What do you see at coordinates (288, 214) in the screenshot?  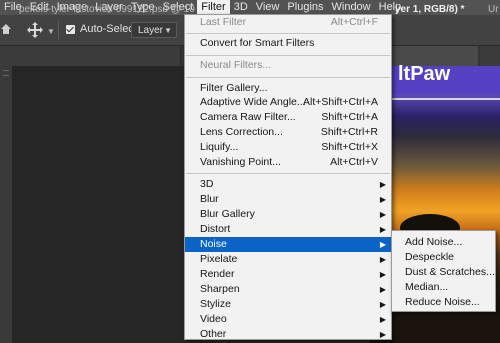 I see `menu-item-blur-gallery: Blur Gallery ▶` at bounding box center [288, 214].